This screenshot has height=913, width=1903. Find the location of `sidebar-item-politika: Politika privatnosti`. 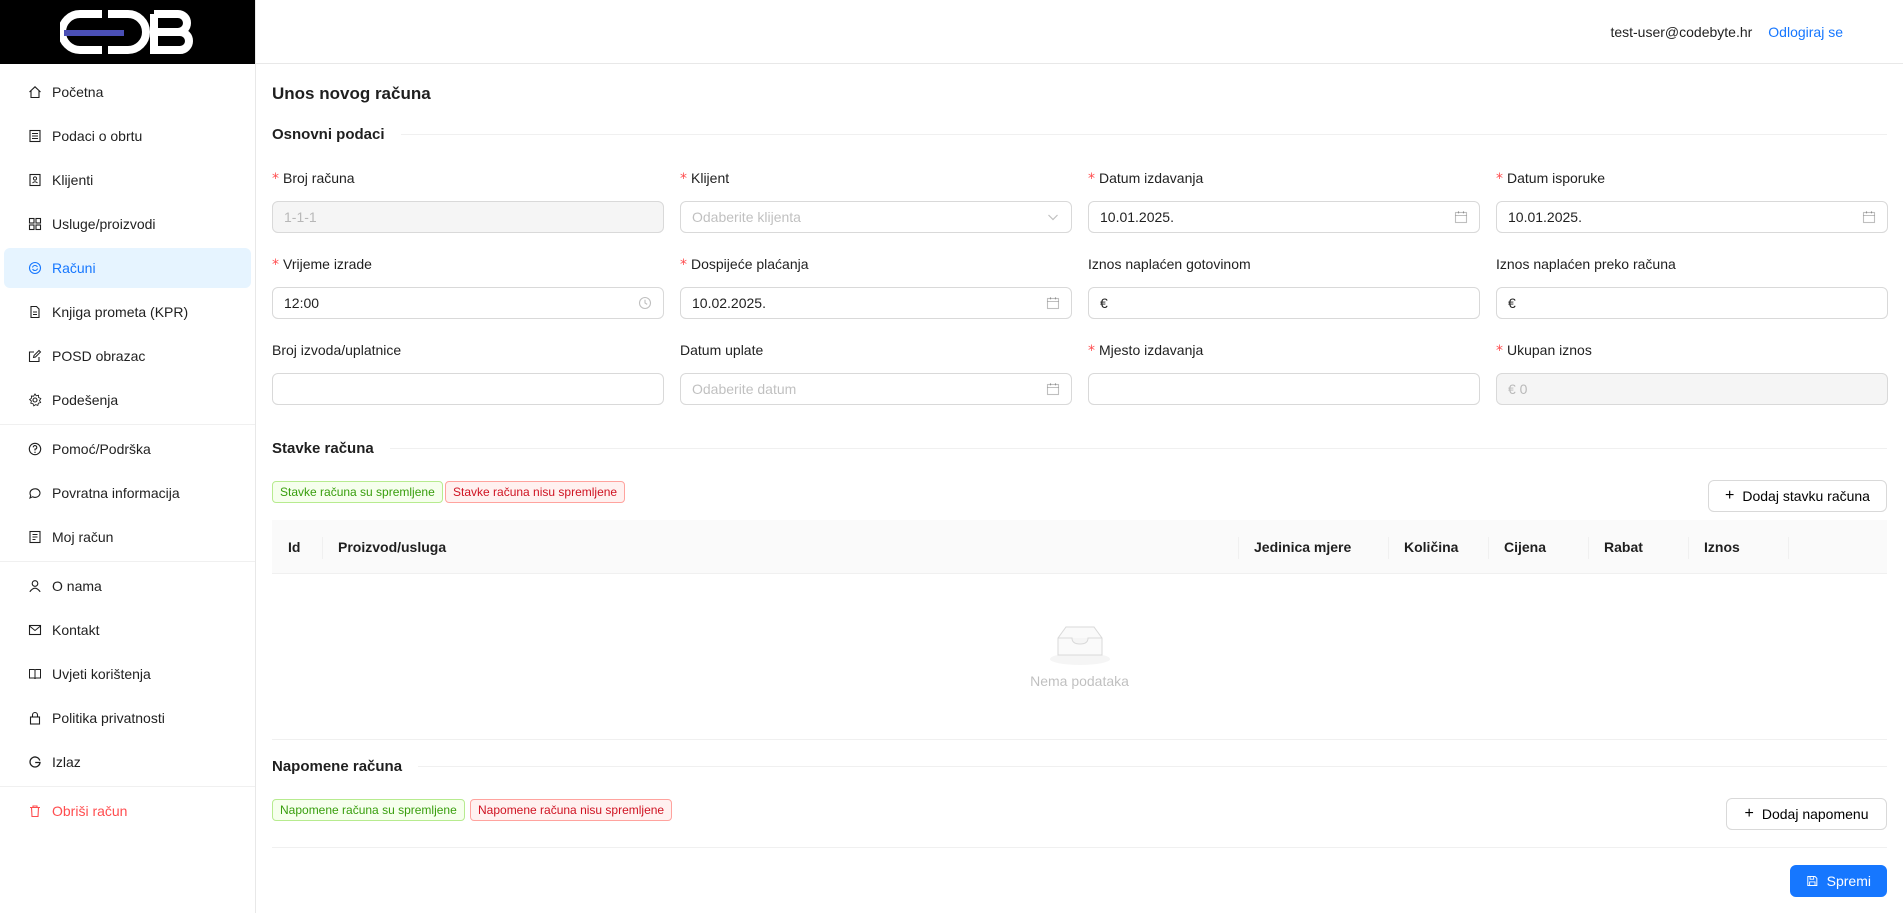

sidebar-item-politika: Politika privatnosti is located at coordinates (127, 718).